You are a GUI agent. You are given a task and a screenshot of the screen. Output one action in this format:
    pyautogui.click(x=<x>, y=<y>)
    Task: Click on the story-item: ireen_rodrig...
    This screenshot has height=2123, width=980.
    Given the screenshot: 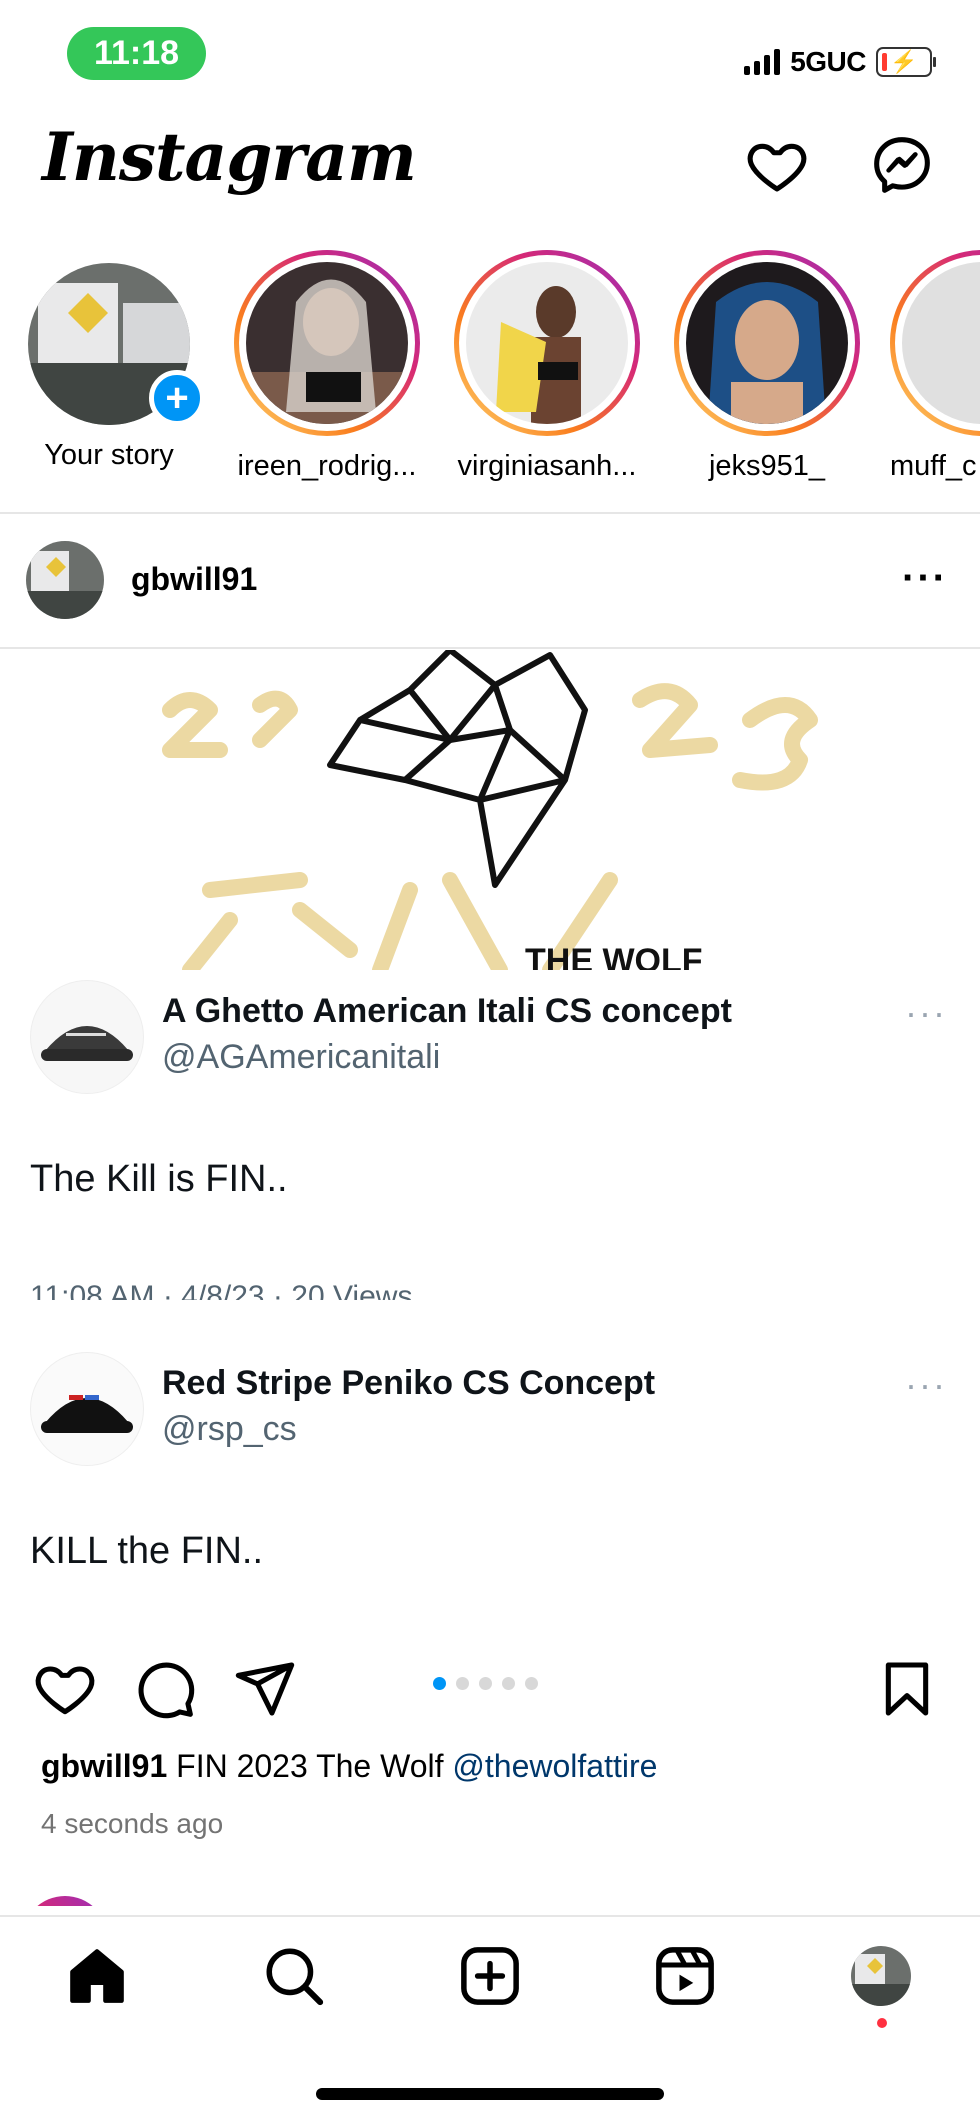 What is the action you would take?
    pyautogui.click(x=327, y=366)
    